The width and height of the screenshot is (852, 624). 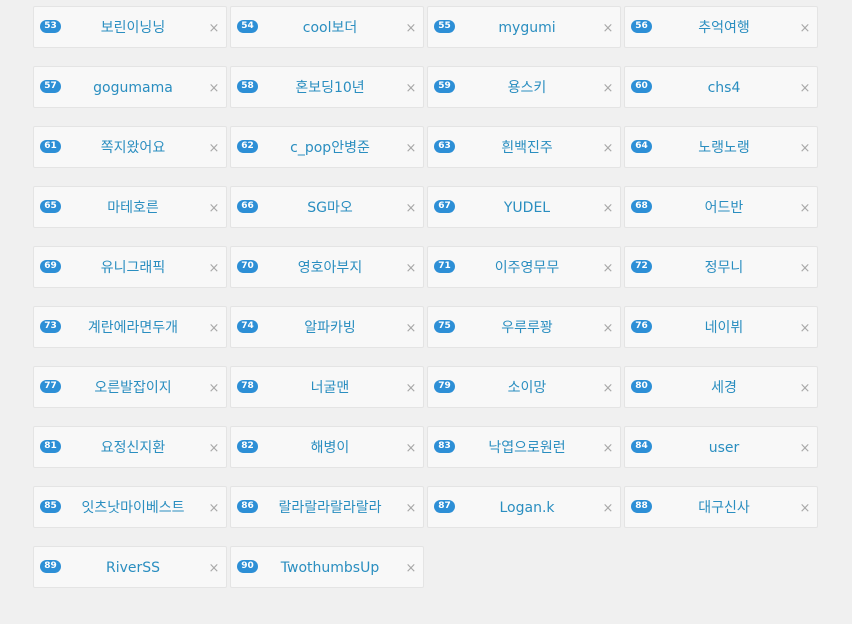 What do you see at coordinates (130, 447) in the screenshot?
I see `member-chip: 81 요정신지환 ×` at bounding box center [130, 447].